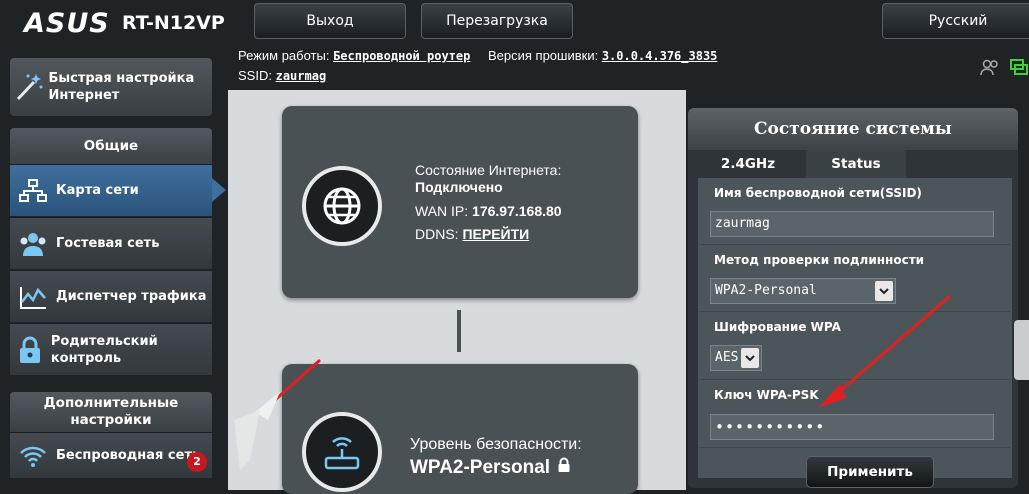 The width and height of the screenshot is (1029, 494). I want to click on tab-status: Status, so click(856, 164).